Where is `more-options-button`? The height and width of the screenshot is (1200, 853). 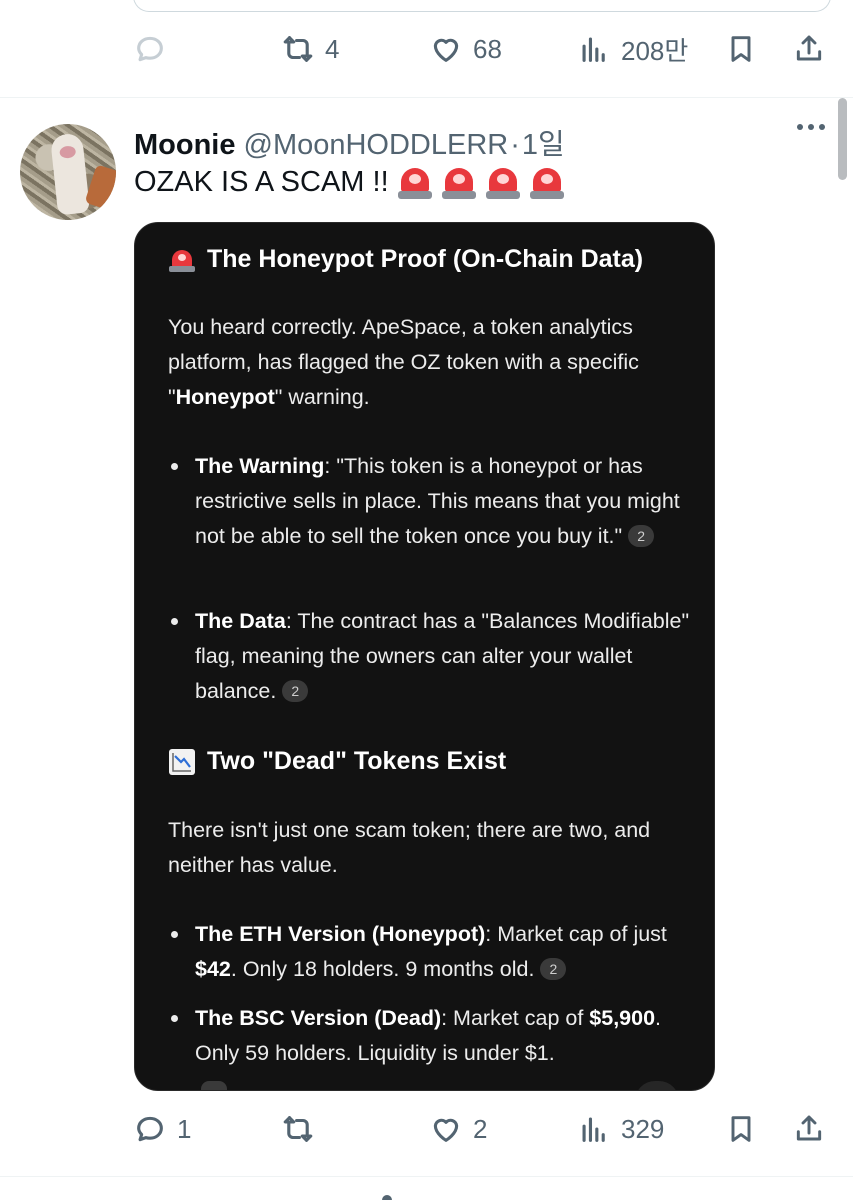 more-options-button is located at coordinates (811, 127).